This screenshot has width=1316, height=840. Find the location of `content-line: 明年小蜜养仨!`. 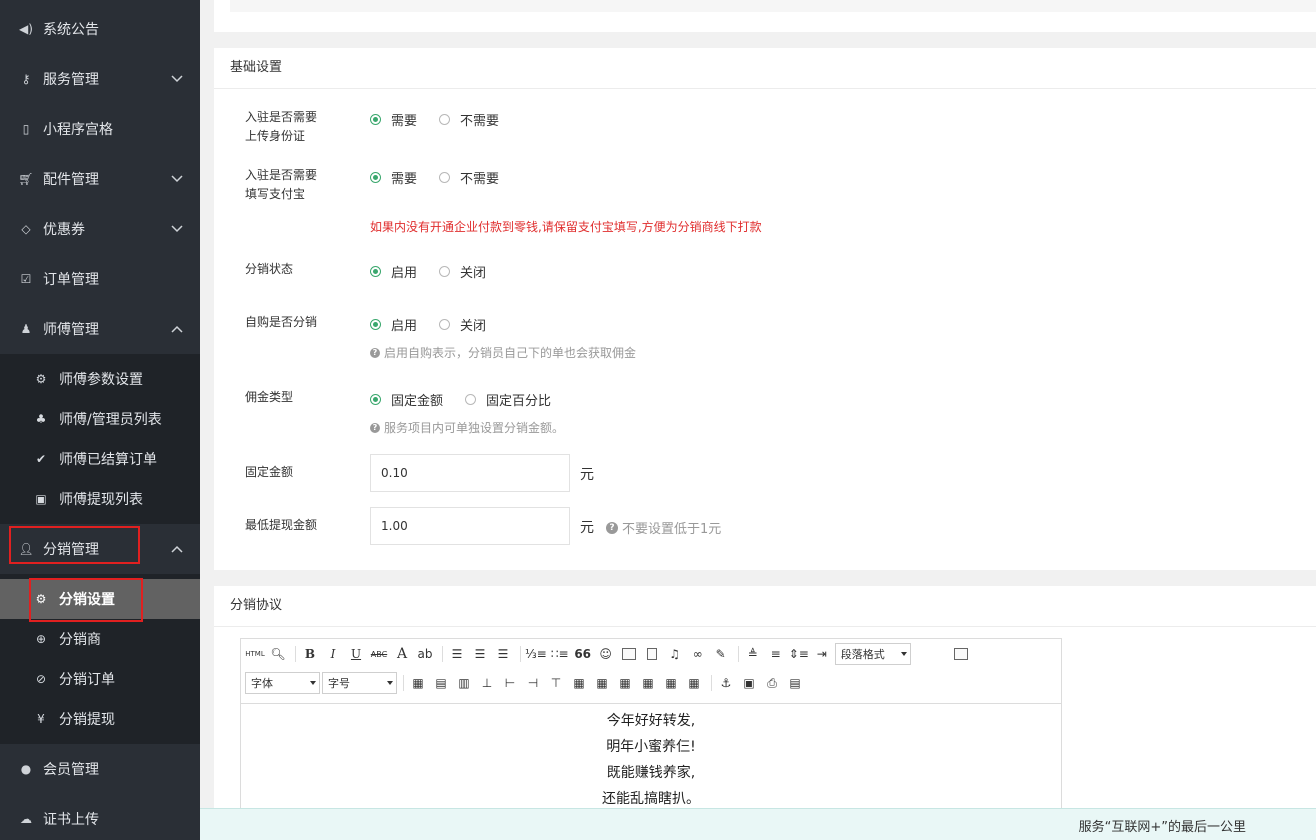

content-line: 明年小蜜养仨! is located at coordinates (651, 747).